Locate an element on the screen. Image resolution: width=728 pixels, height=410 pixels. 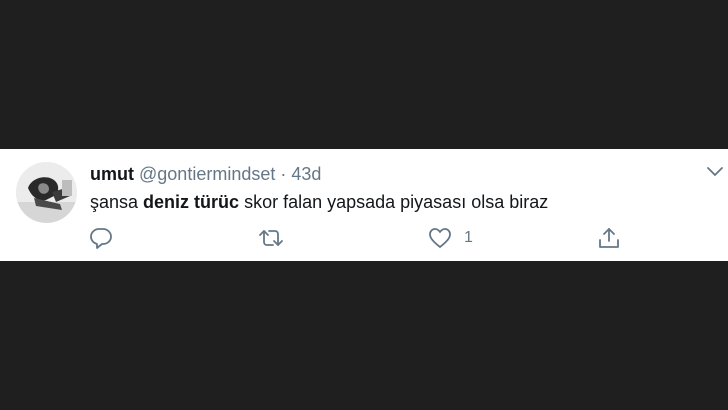
share-button is located at coordinates (609, 238).